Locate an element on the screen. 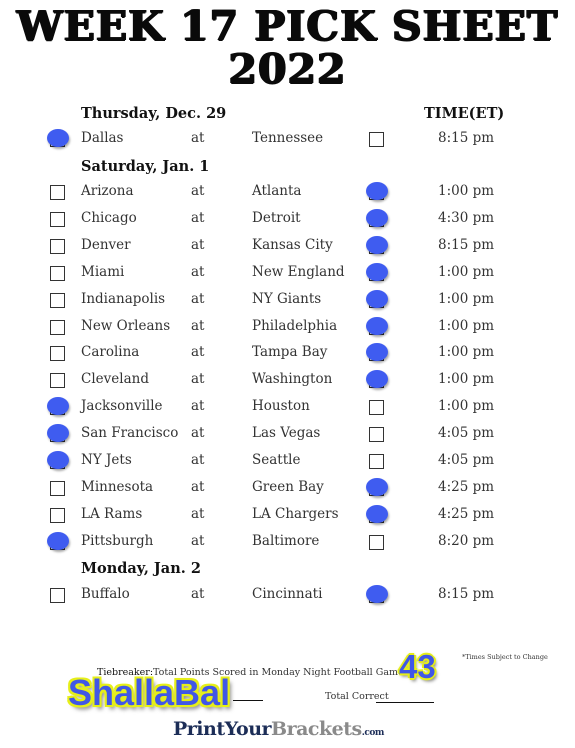 The height and width of the screenshot is (748, 575). time-column-header: TIME(ET) is located at coordinates (464, 113).